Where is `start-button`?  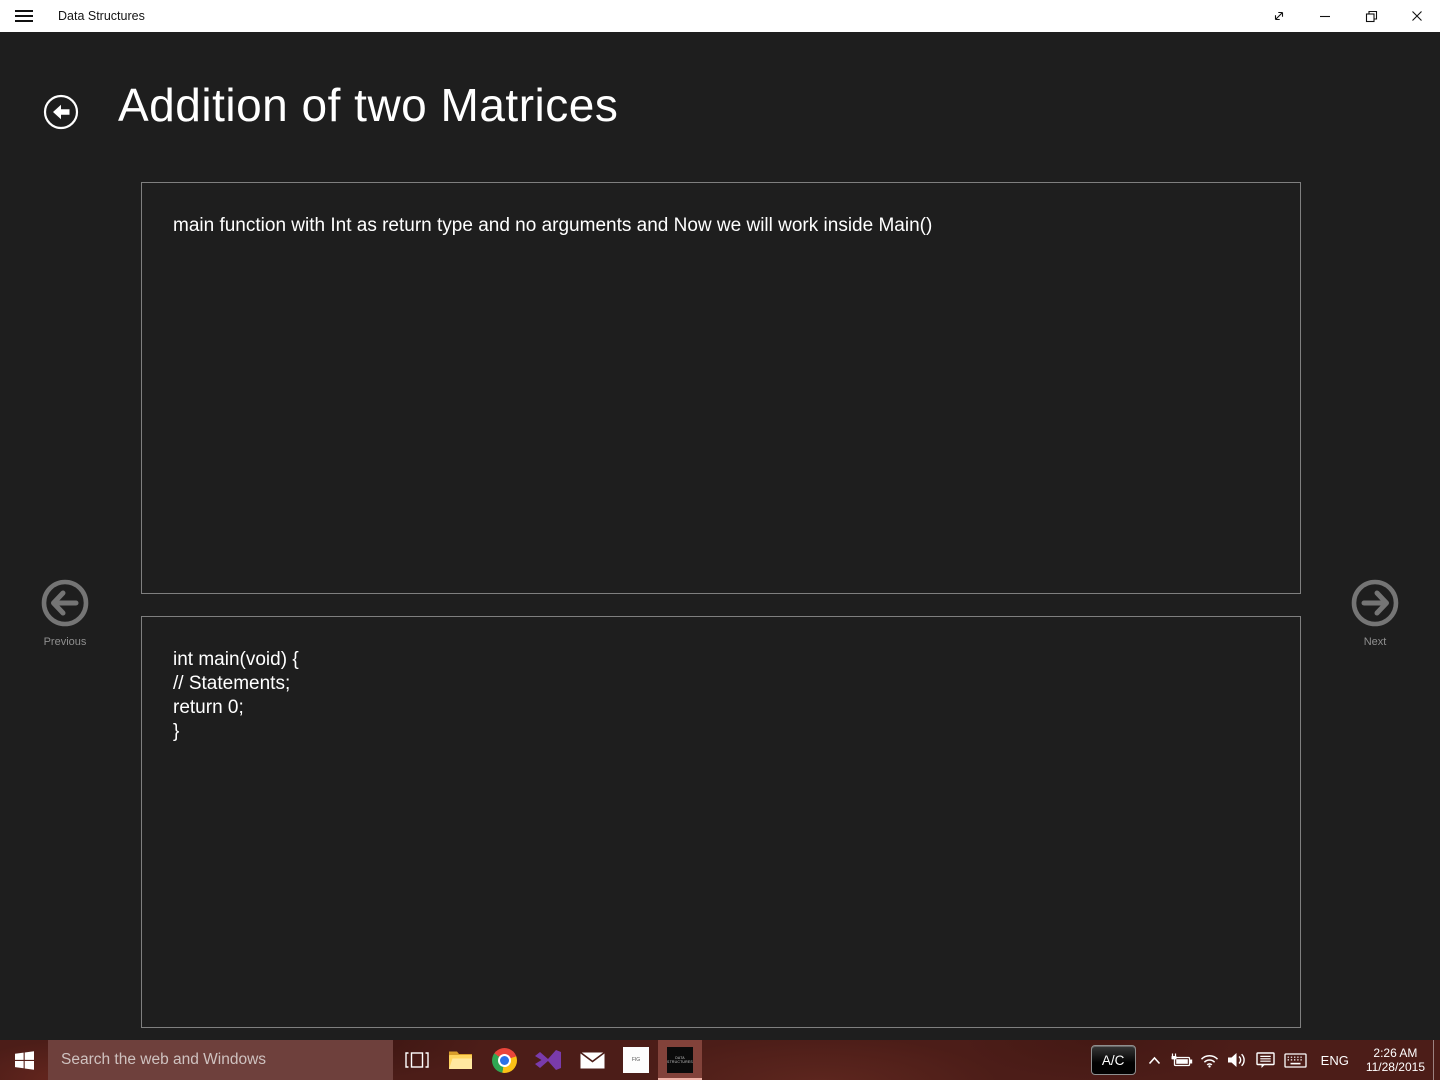 start-button is located at coordinates (24, 1060).